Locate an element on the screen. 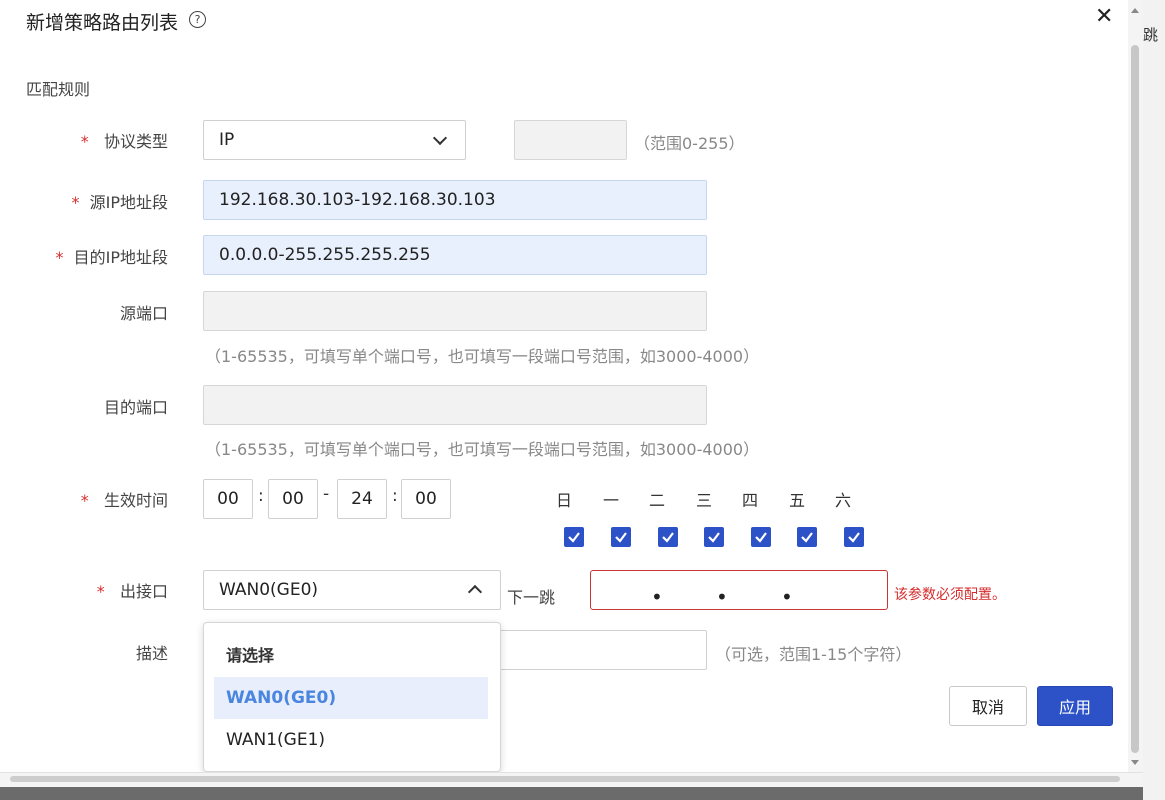  day-label-wed: 三 is located at coordinates (703, 500).